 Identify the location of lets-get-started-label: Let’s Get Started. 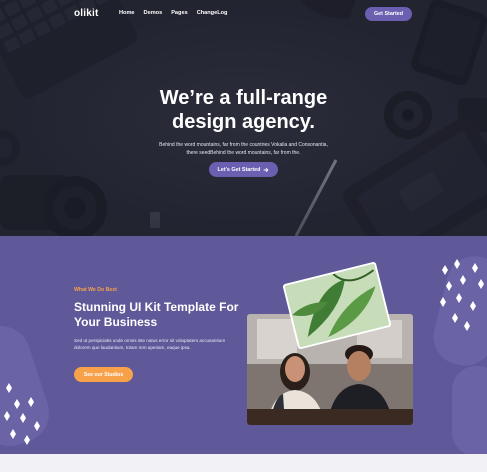
(239, 169).